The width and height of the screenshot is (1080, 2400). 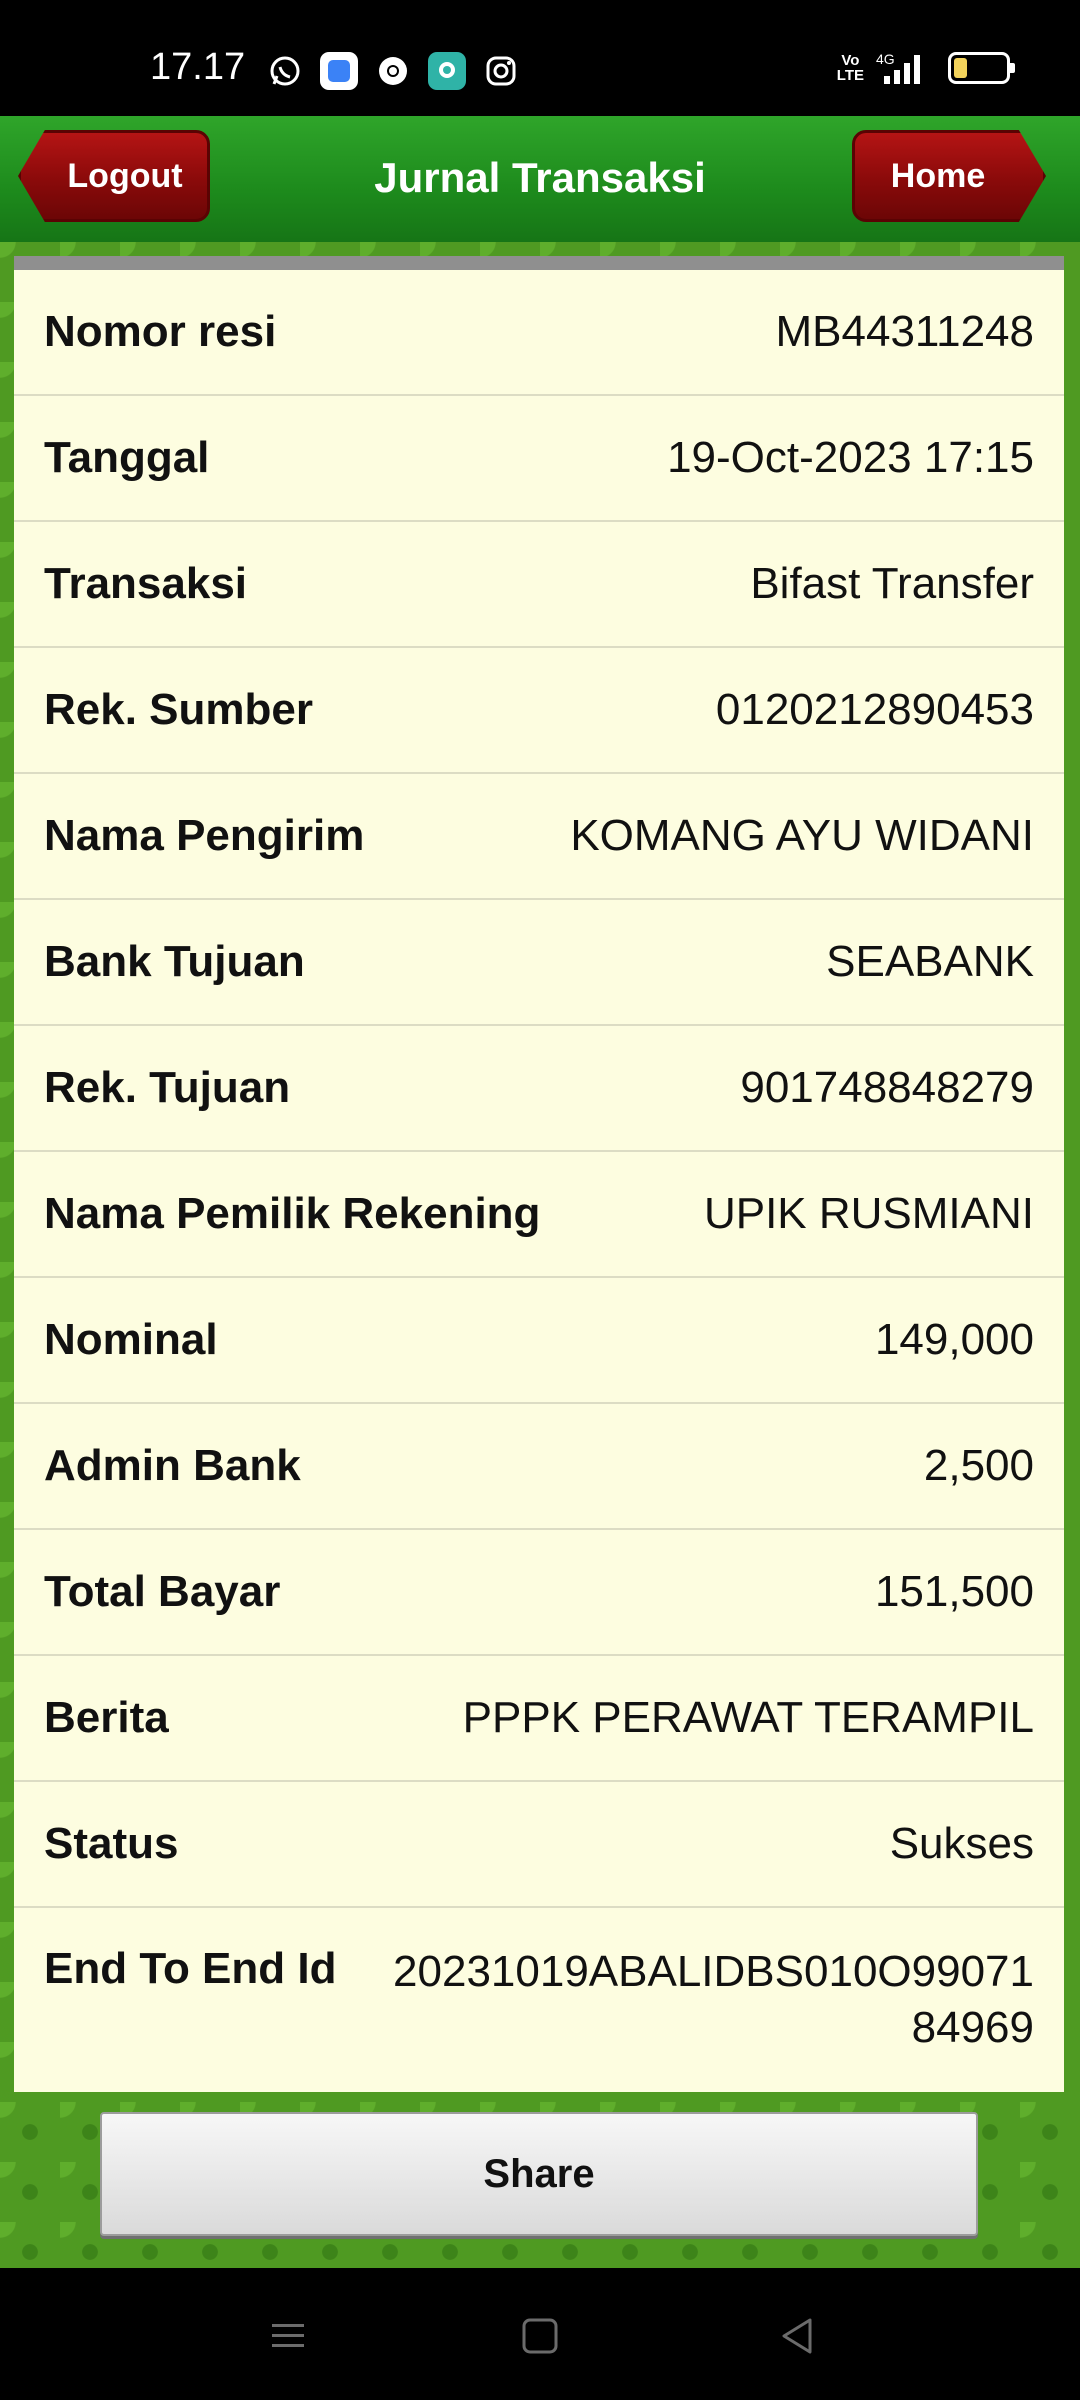 I want to click on detail-value: 151,500, so click(x=954, y=1591).